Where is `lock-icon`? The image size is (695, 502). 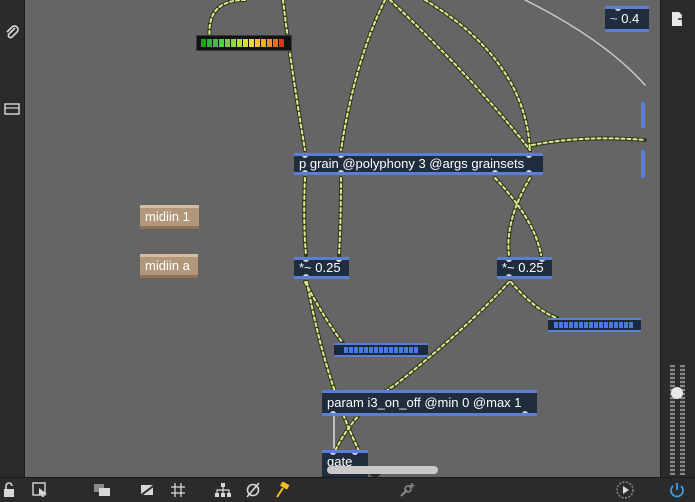 lock-icon is located at coordinates (10, 490).